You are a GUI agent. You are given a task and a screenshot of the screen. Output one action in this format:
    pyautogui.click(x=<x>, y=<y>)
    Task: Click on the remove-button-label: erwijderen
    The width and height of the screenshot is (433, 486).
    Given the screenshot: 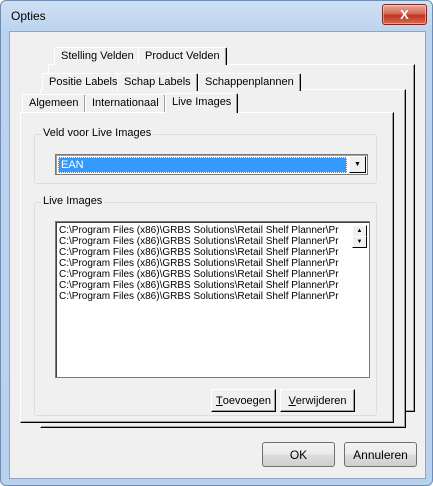 What is the action you would take?
    pyautogui.click(x=321, y=400)
    